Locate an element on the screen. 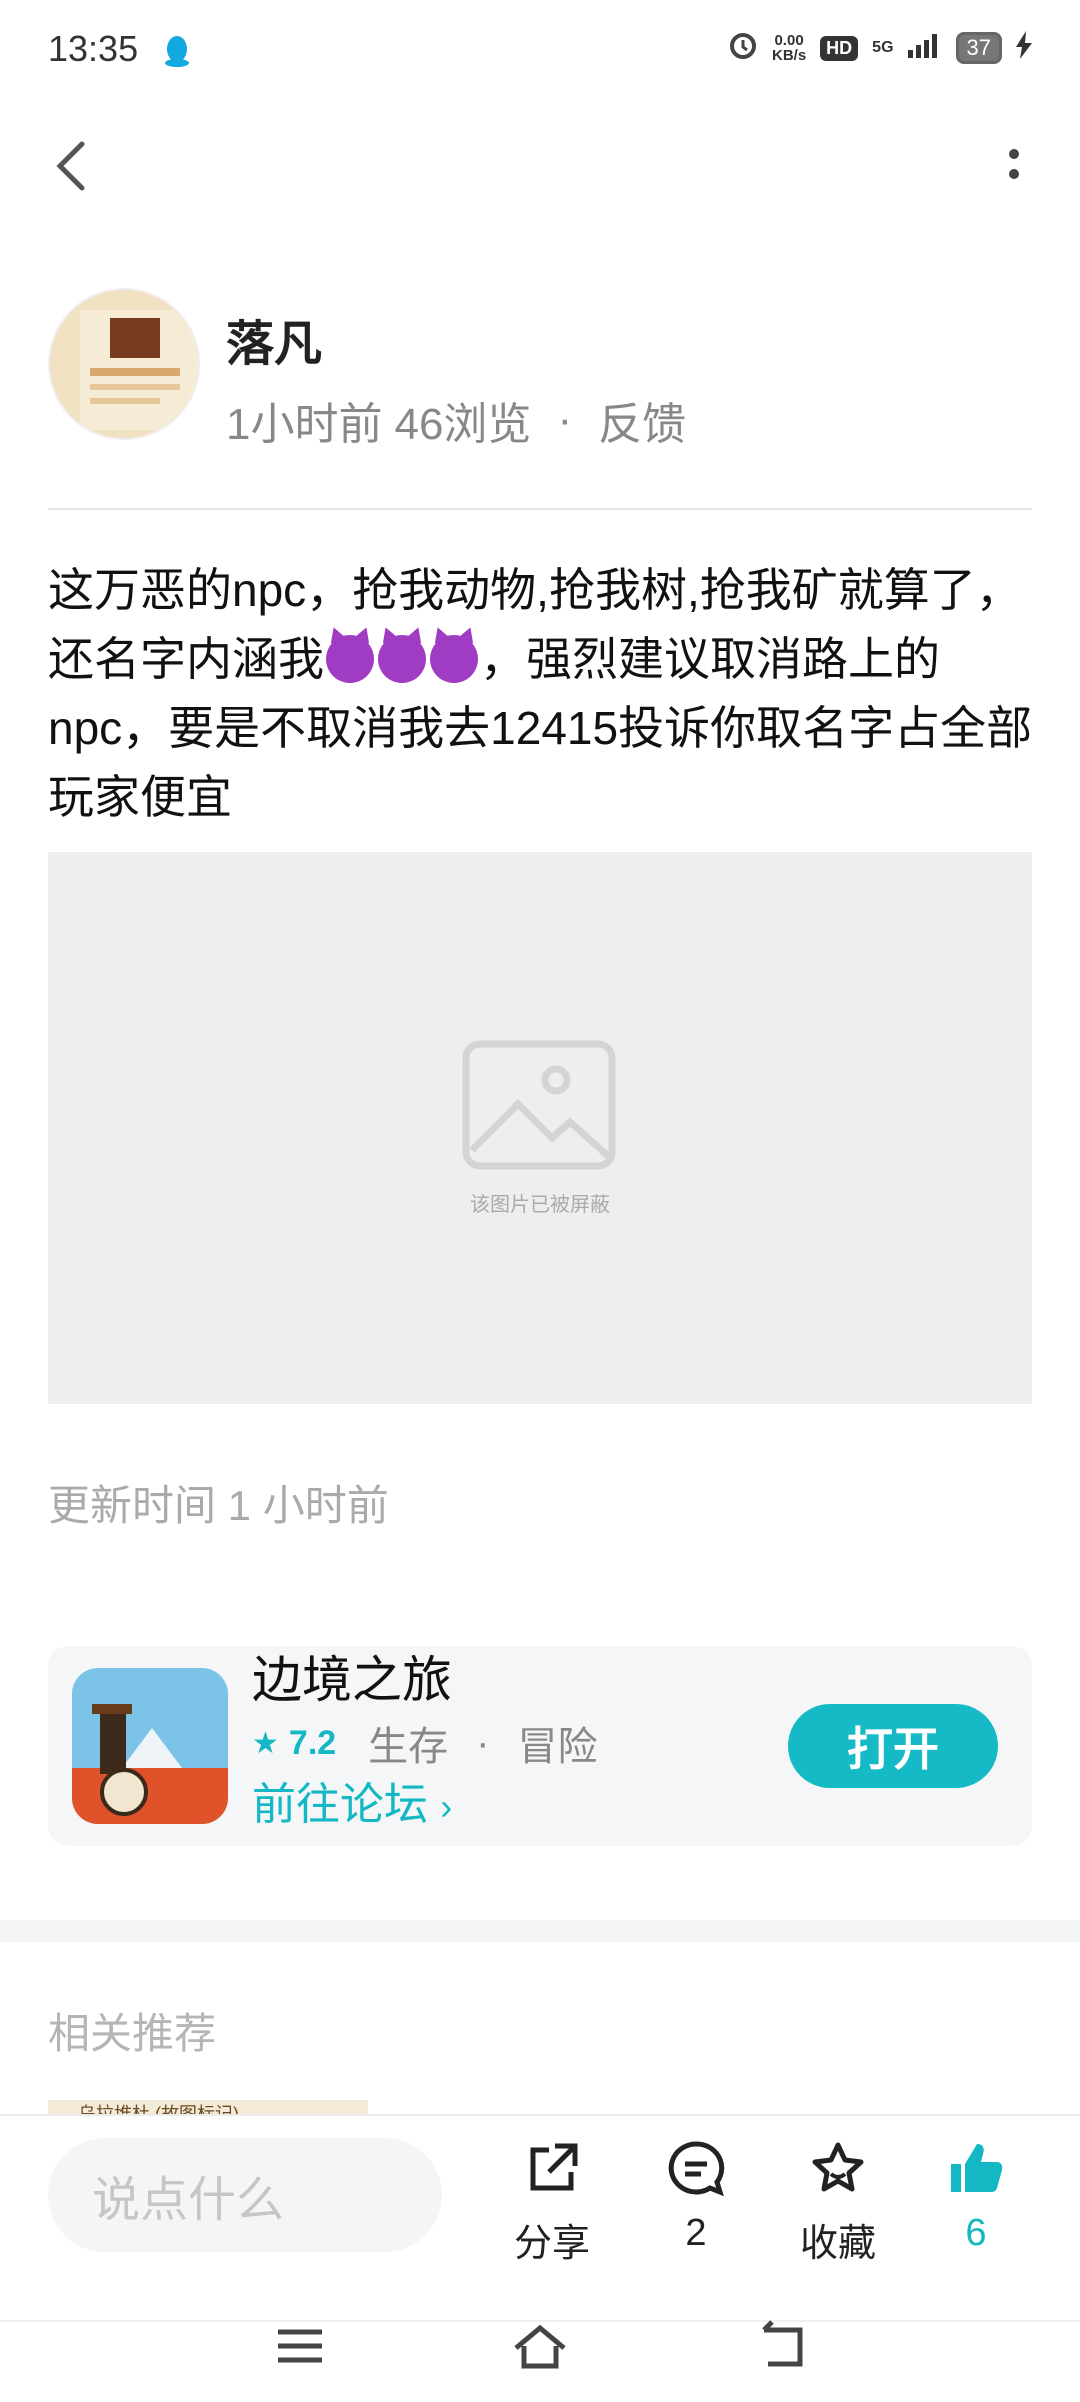 This screenshot has height=2402, width=1080. net-speed: 0.00 KB/s is located at coordinates (789, 48).